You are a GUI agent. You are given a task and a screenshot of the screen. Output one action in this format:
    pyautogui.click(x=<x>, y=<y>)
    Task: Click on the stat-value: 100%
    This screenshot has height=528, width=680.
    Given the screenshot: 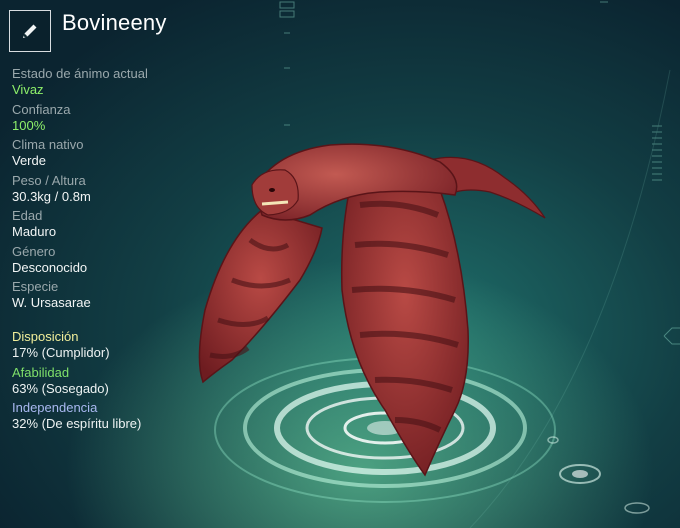 What is the action you would take?
    pyautogui.click(x=29, y=125)
    